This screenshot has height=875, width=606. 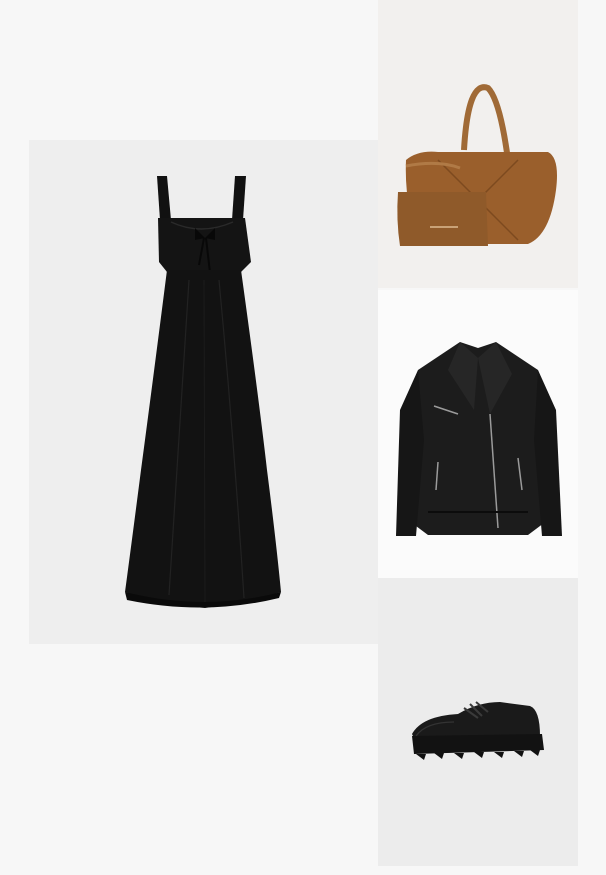 I want to click on tan-leather-tote-bag-image, so click(x=477, y=165).